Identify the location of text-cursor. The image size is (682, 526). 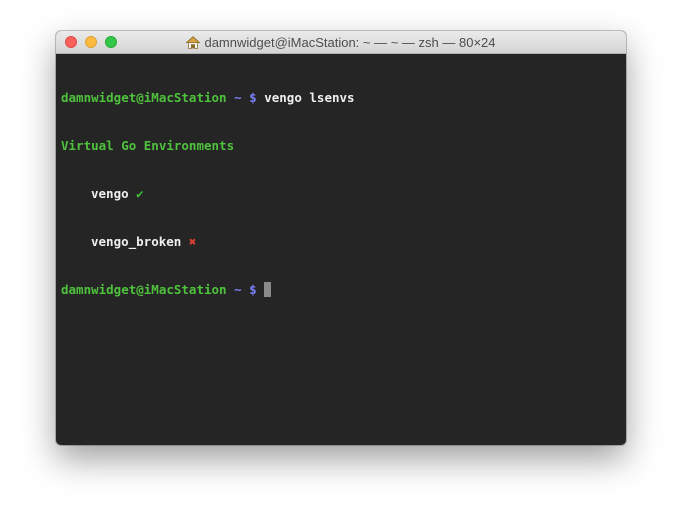
(268, 289).